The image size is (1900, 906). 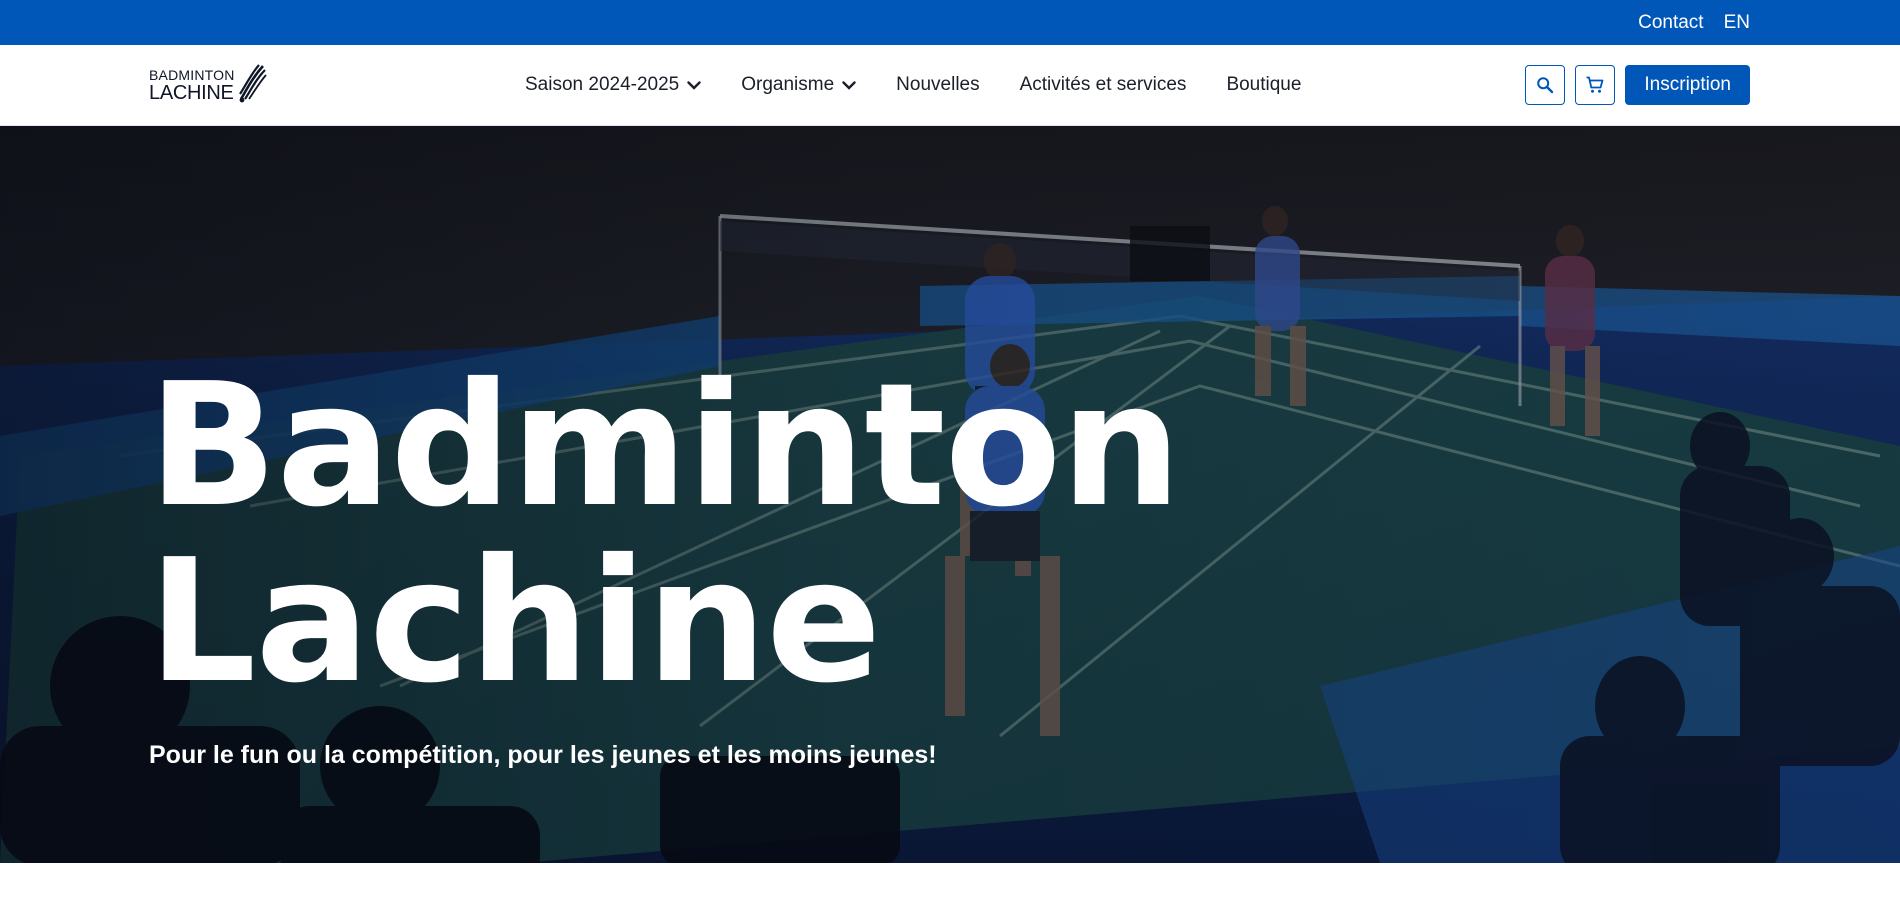 I want to click on nav-item-label: Nouvelles, so click(x=938, y=84).